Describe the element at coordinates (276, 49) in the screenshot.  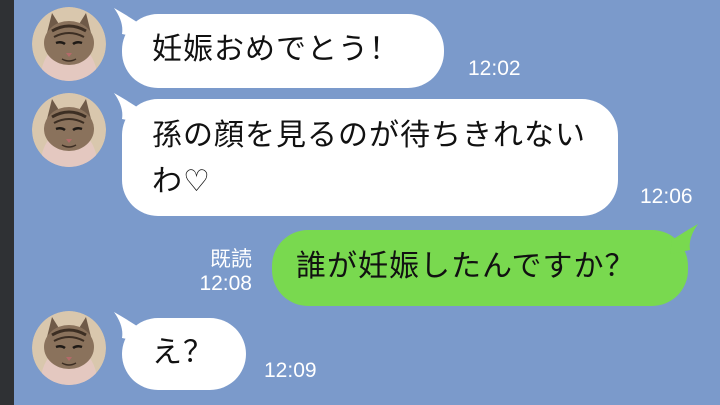
I see `message-text: 妊娠おめでとう！` at that location.